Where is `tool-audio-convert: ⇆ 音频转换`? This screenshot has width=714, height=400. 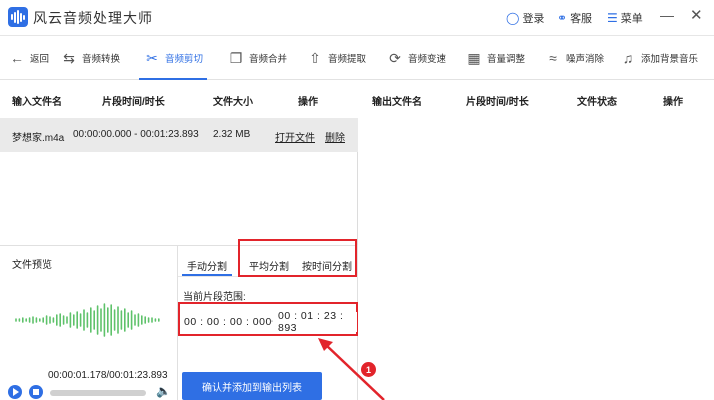
tool-audio-convert: ⇆ 音频转换 is located at coordinates (90, 58).